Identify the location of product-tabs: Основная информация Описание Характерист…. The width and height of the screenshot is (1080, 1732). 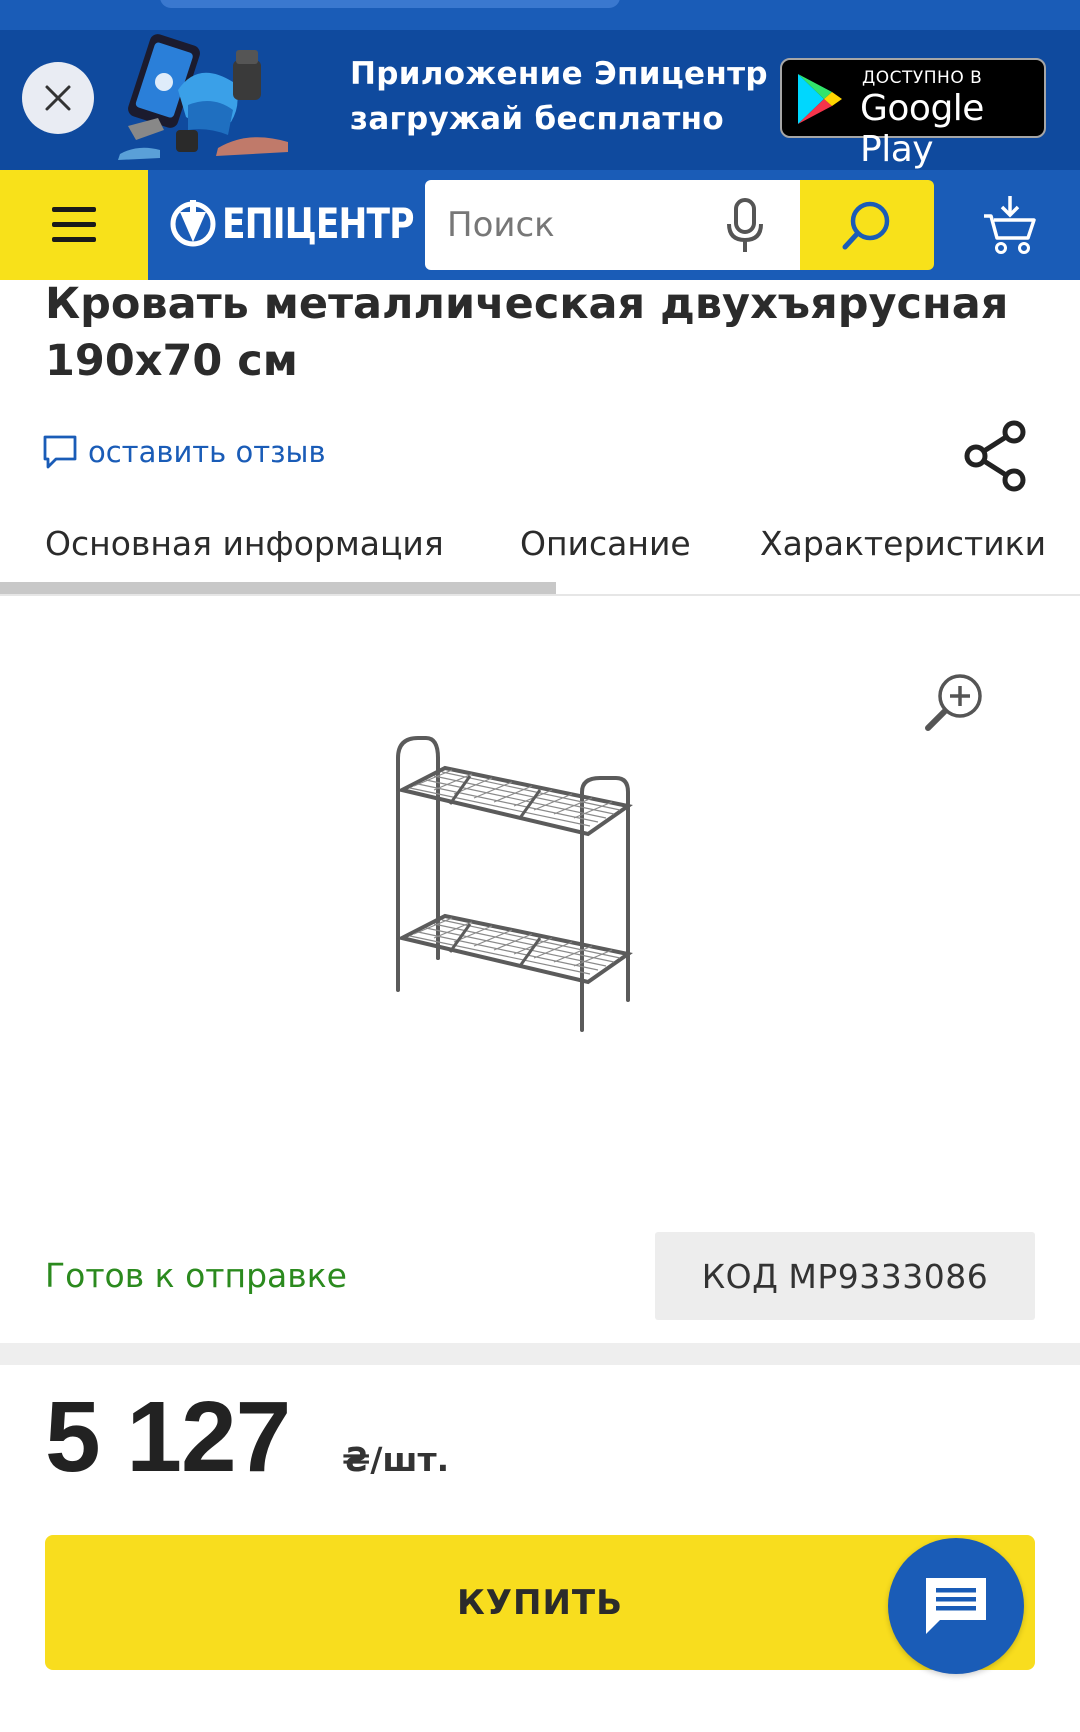
(540, 558).